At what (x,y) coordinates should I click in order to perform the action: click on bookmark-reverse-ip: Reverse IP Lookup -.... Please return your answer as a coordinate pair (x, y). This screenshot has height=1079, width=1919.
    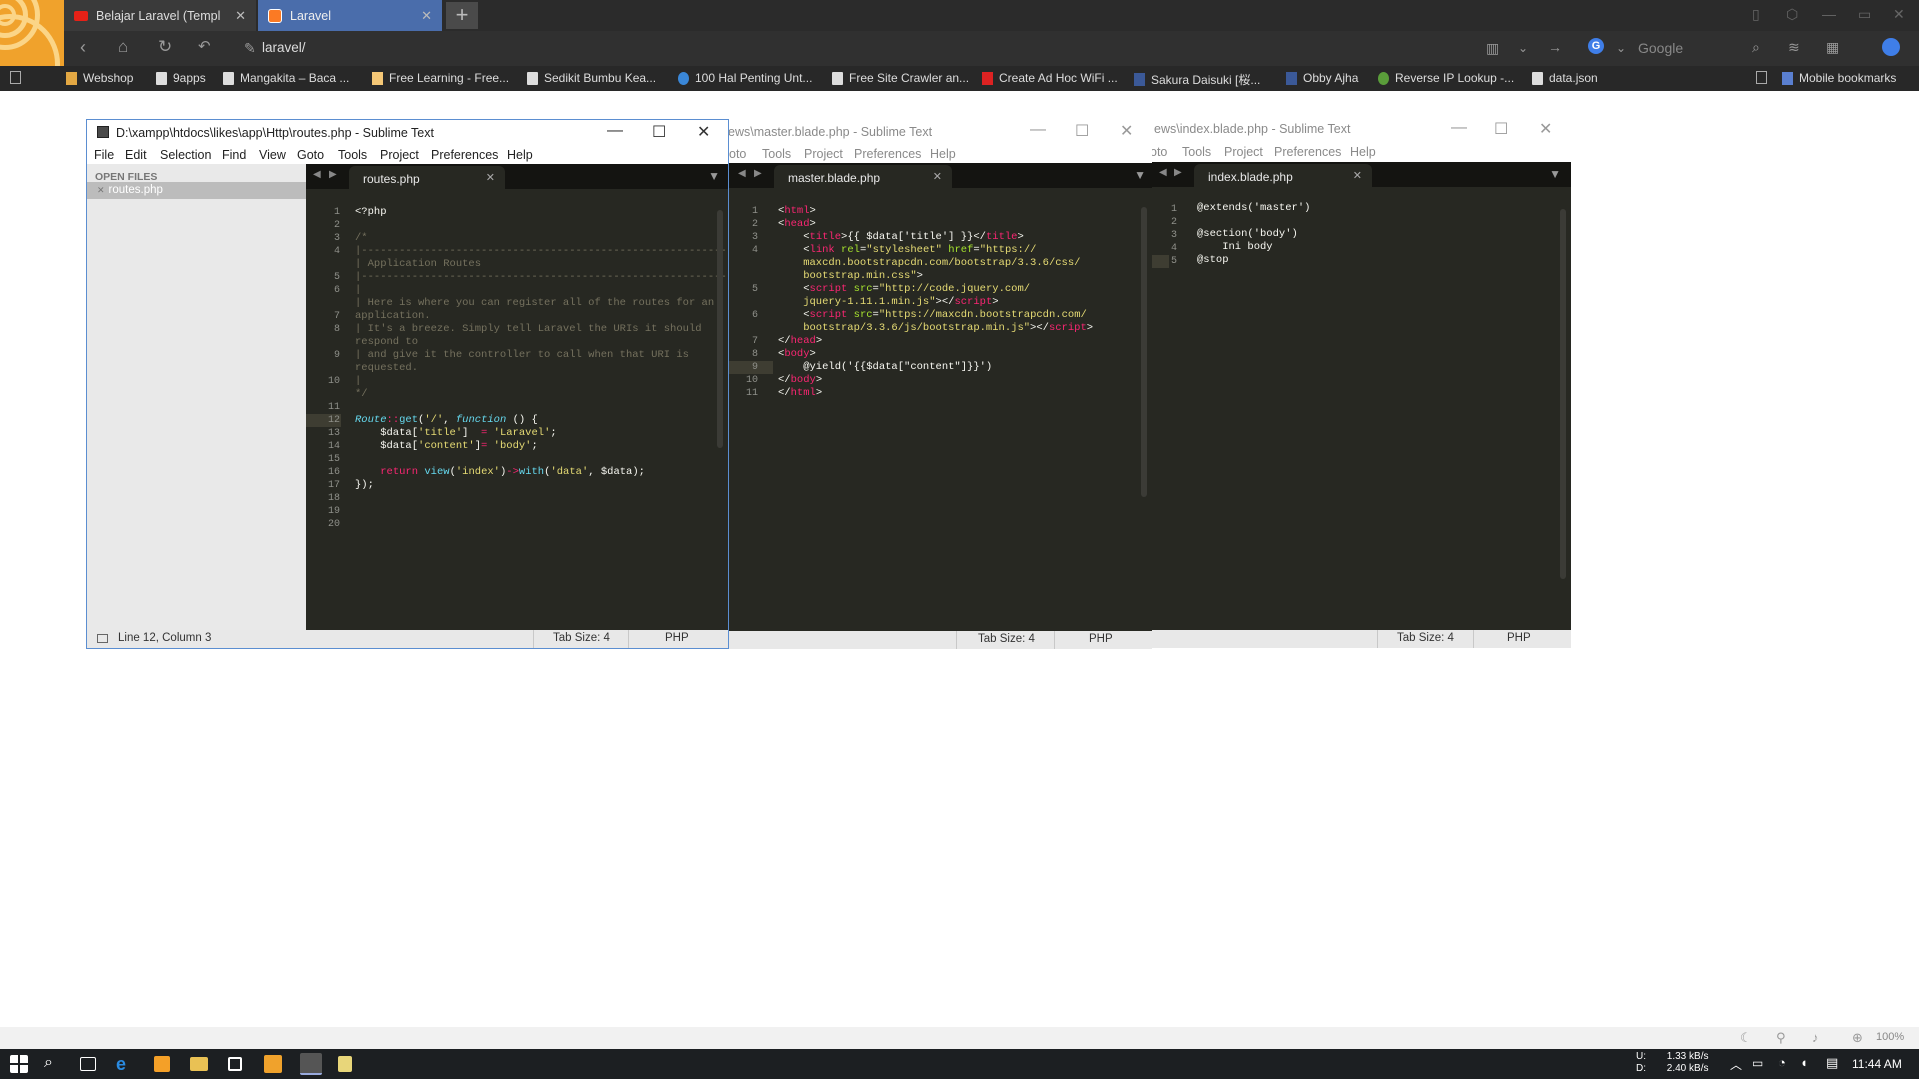
    Looking at the image, I should click on (1446, 78).